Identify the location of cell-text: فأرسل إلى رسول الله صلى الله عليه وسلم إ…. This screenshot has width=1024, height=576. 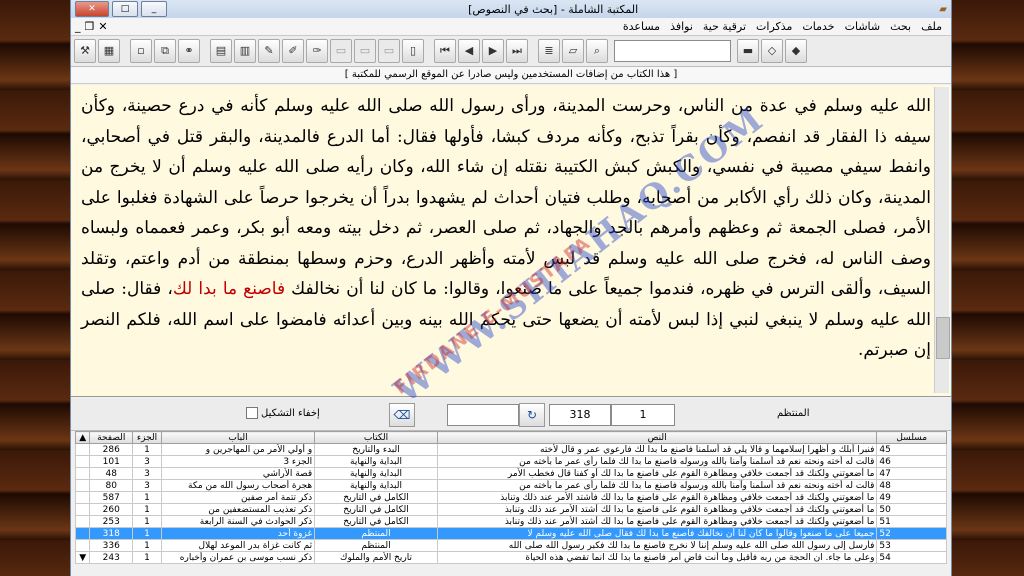
(657, 545).